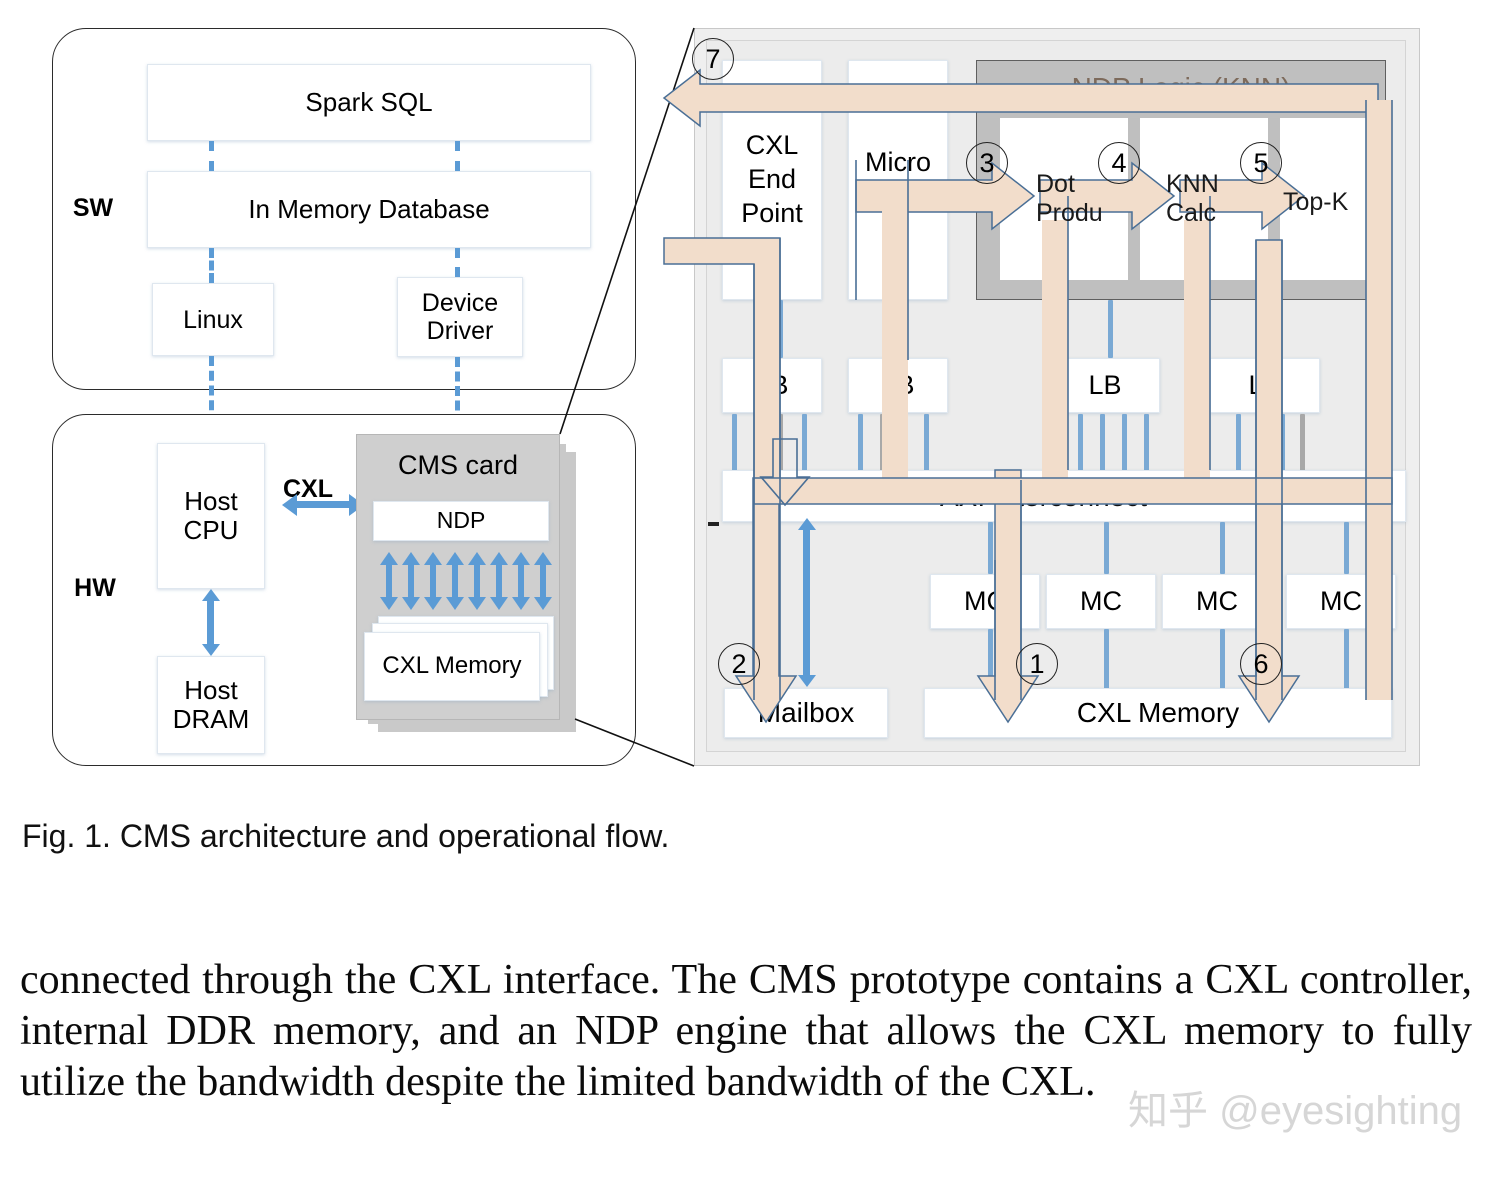 The image size is (1496, 1185). I want to click on micro-blaze-box: Micro Blaze, so click(898, 180).